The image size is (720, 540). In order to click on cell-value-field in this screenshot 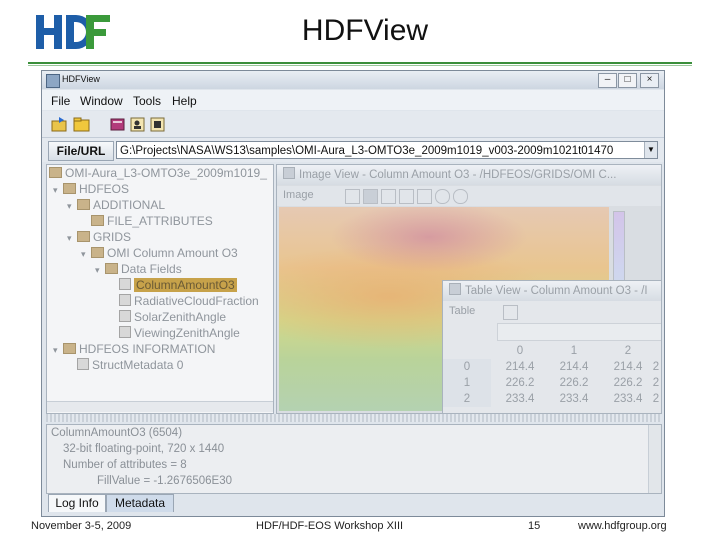, I will do `click(579, 332)`.